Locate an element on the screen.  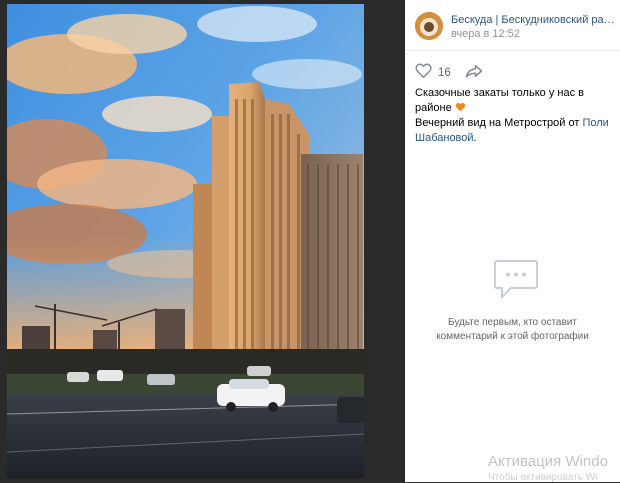
post-text-line1: Сказочные закаты только у нас в районе is located at coordinates (499, 100).